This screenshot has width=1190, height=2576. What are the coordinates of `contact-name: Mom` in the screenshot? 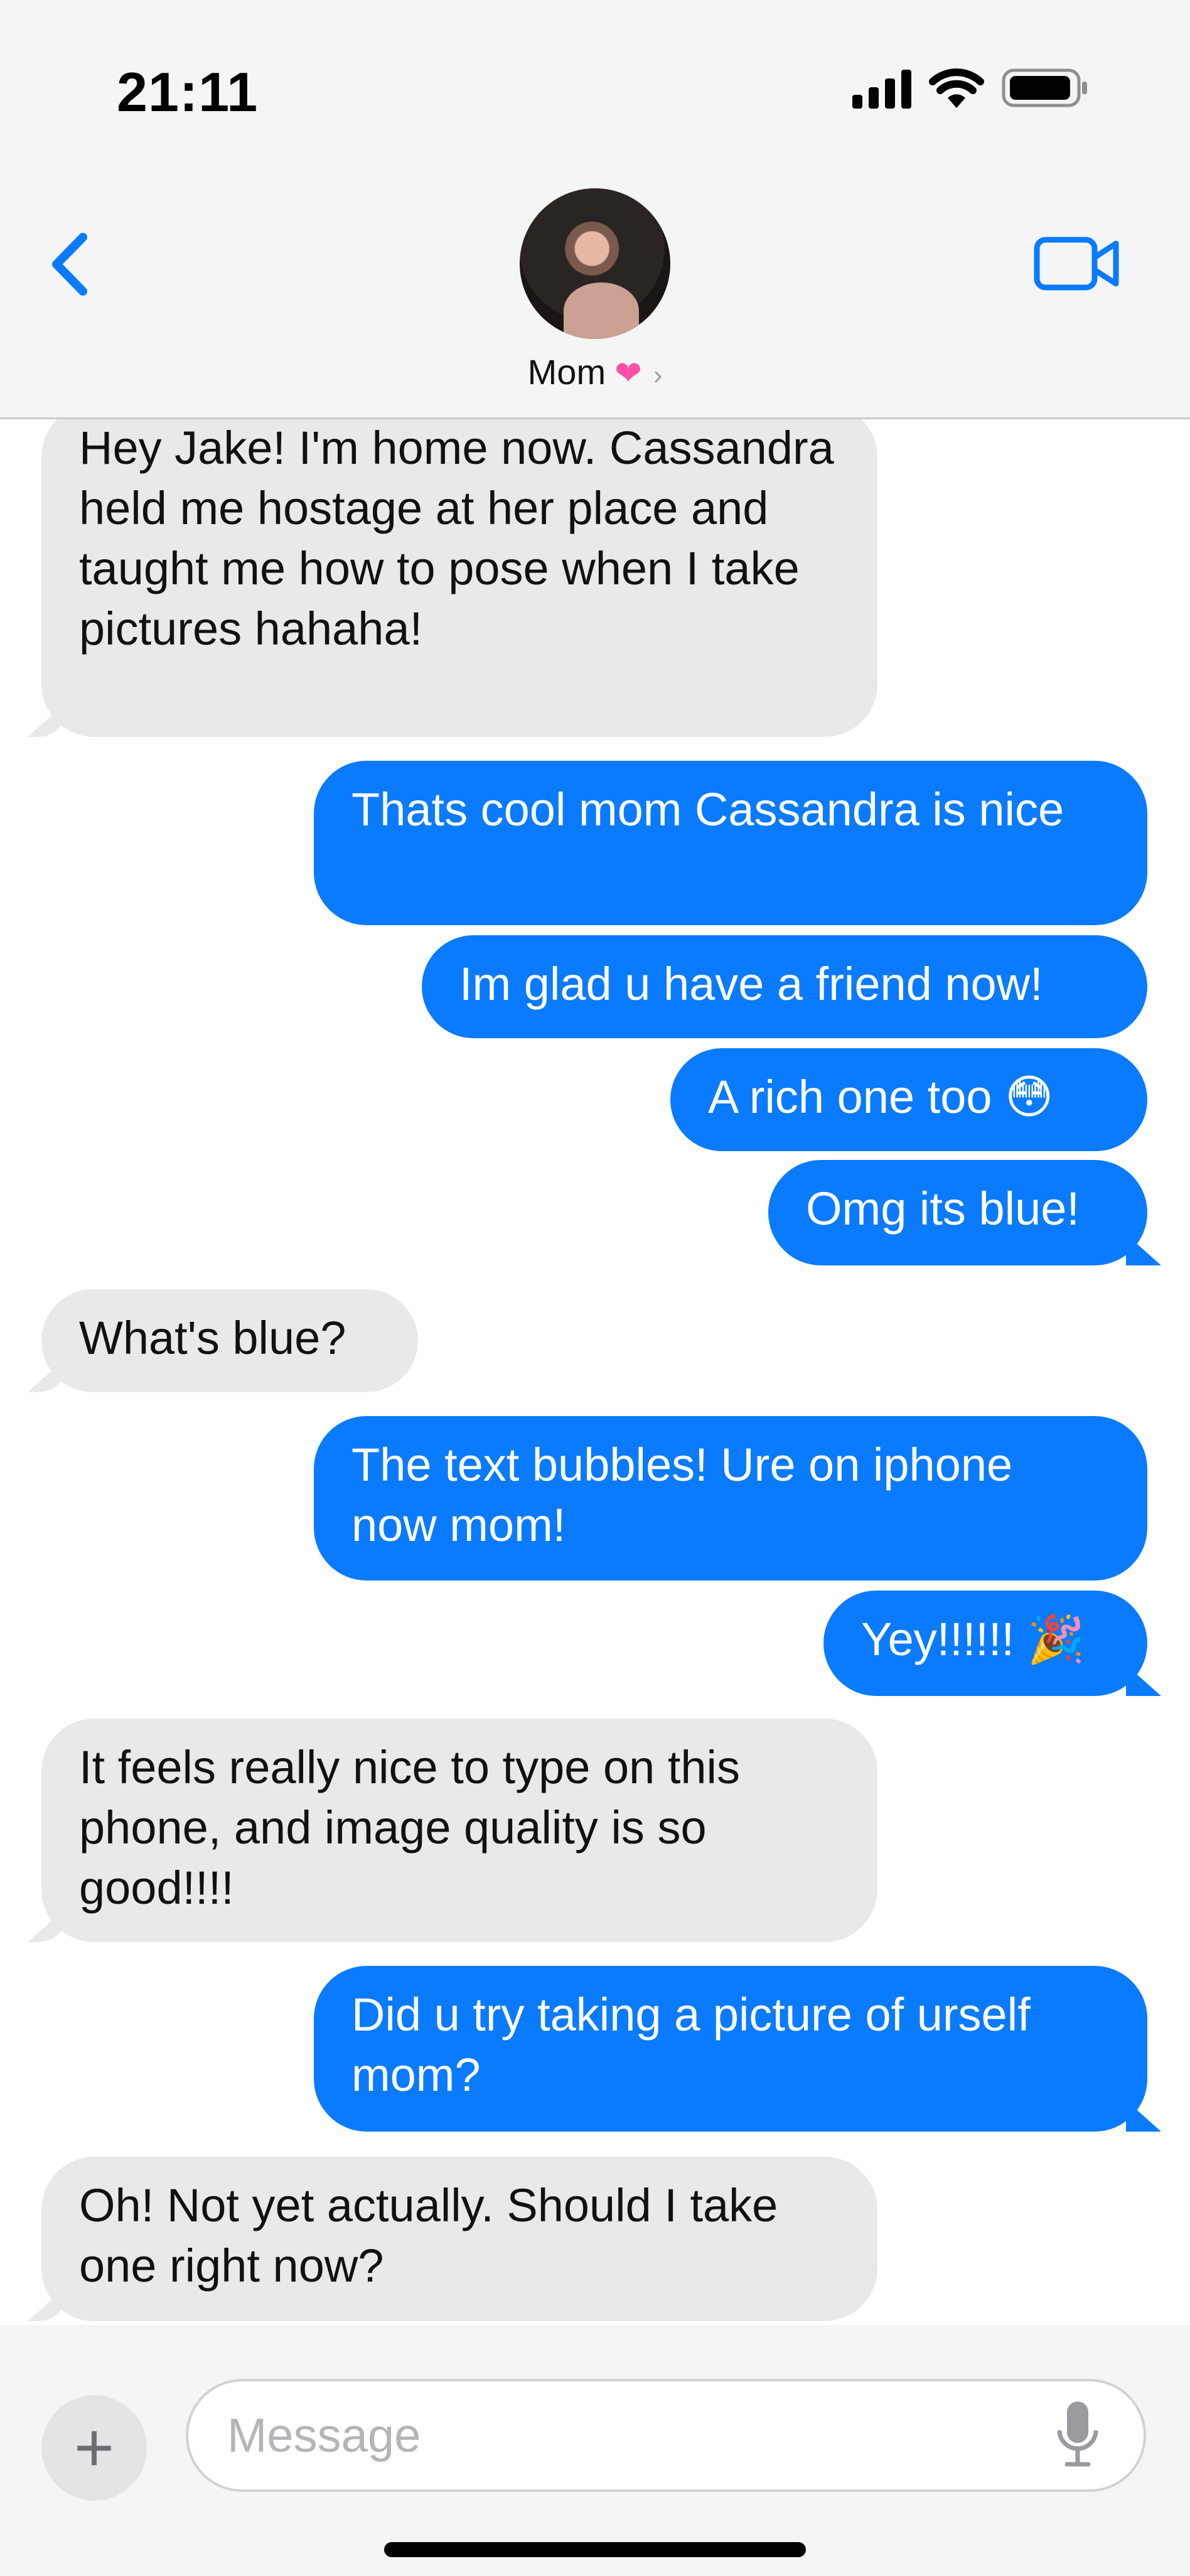 It's located at (566, 372).